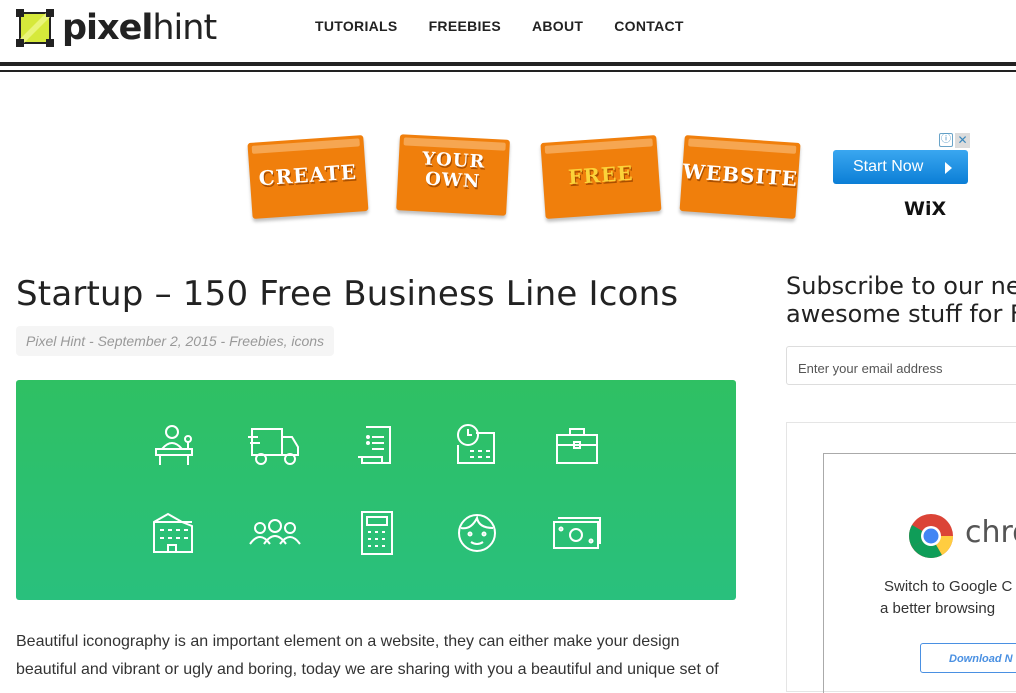 This screenshot has width=1016, height=693. I want to click on ad-info-icon: ⓘ, so click(946, 140).